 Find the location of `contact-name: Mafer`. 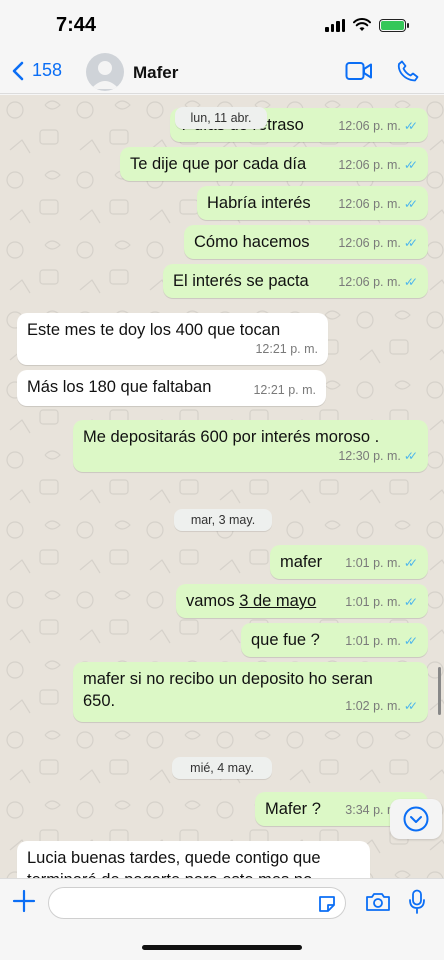

contact-name: Mafer is located at coordinates (155, 73).